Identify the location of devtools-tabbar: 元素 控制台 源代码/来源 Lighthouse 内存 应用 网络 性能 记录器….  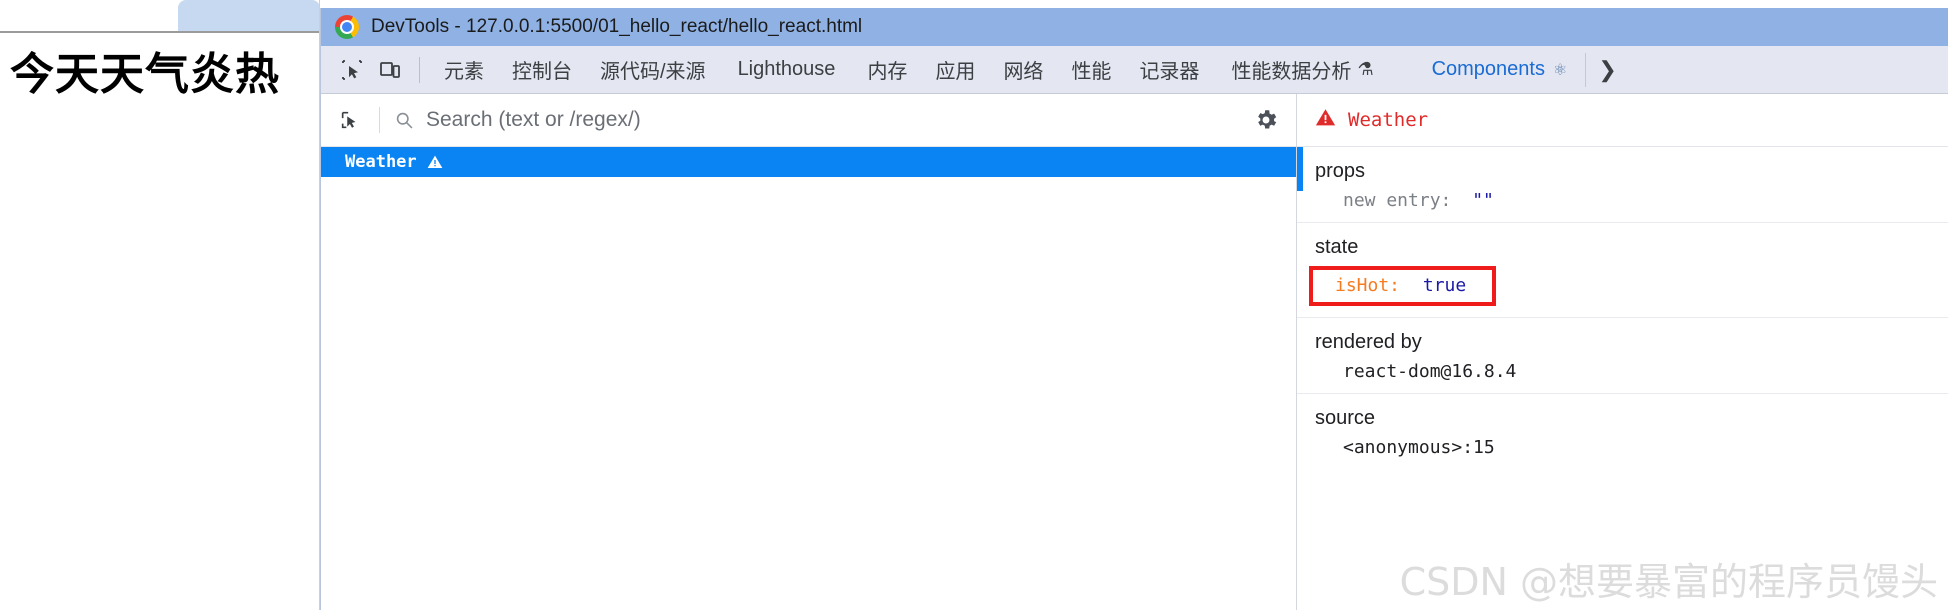
(1134, 70).